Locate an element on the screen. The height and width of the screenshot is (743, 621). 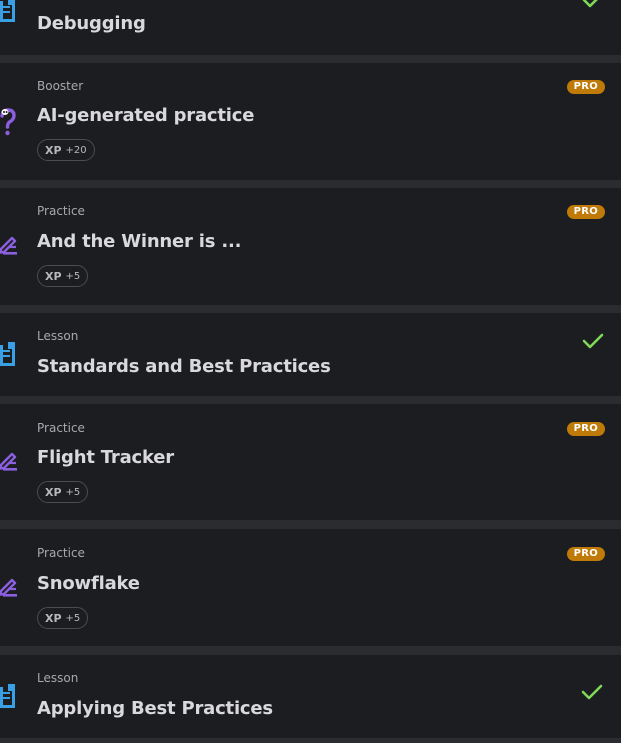
list-item-debugging: Debugging is located at coordinates (310, 27).